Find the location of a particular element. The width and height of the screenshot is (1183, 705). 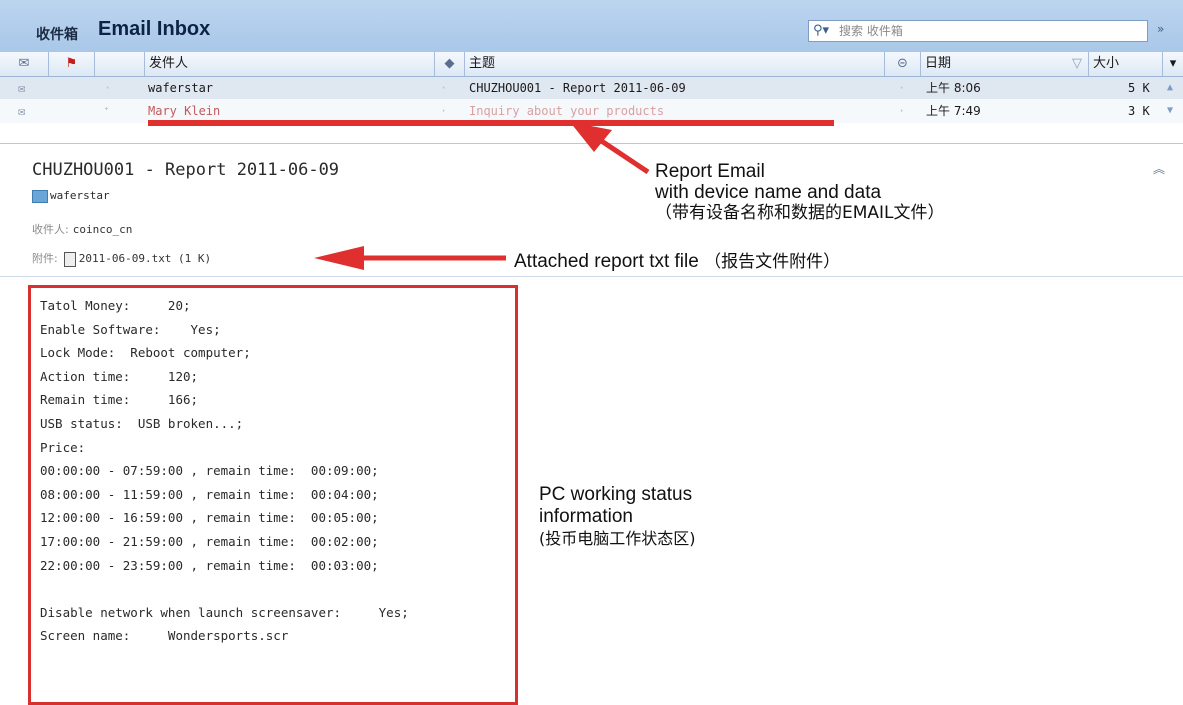

arrow-report-head is located at coordinates (591, 137).